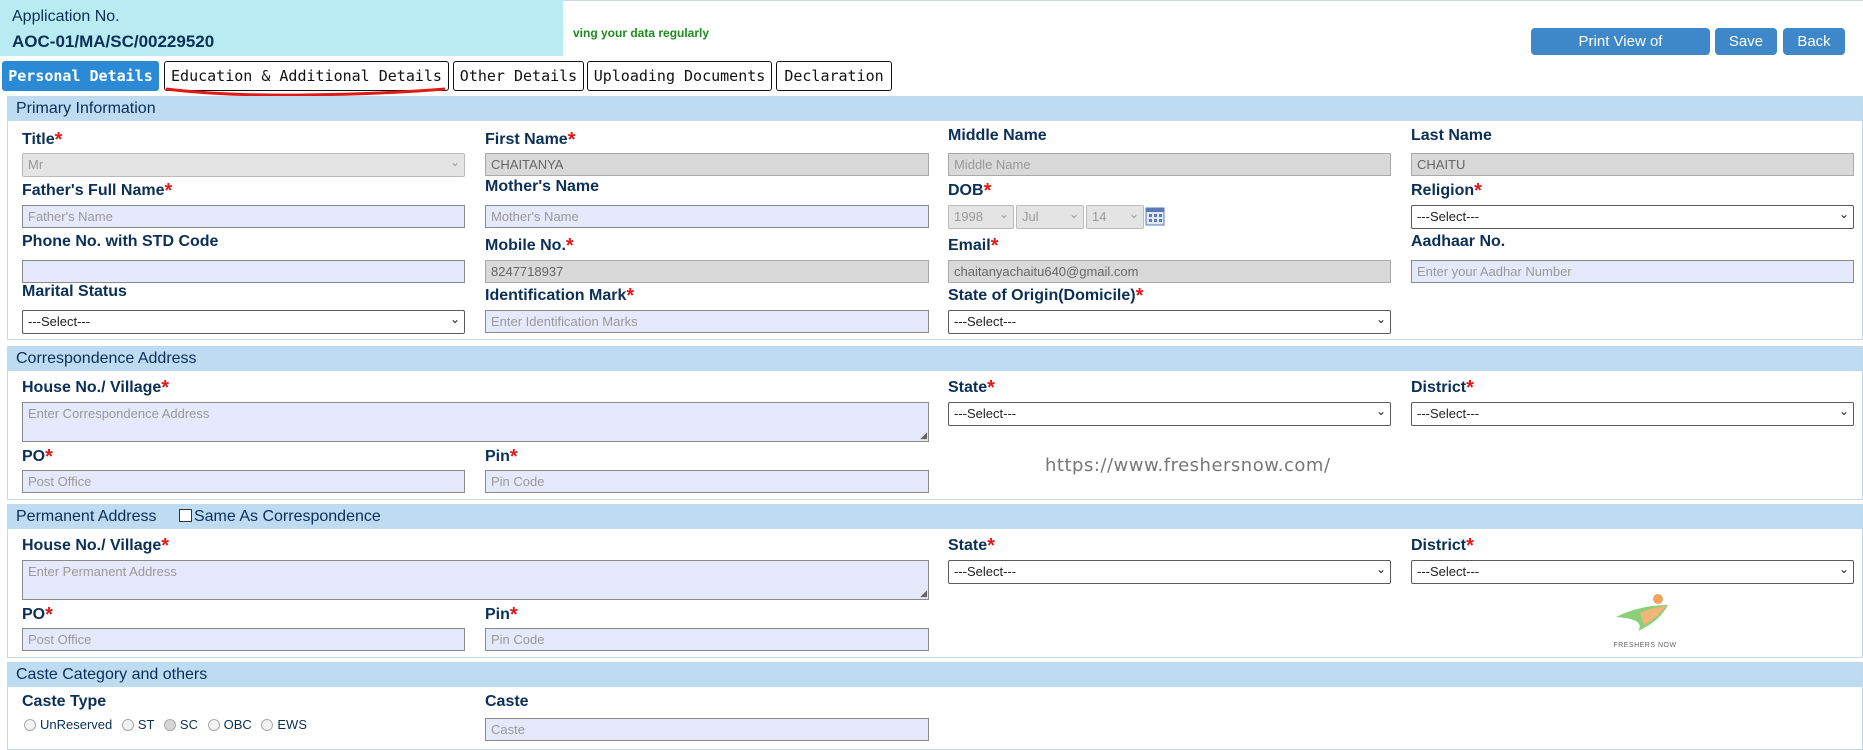 This screenshot has height=750, width=1863. Describe the element at coordinates (185, 516) in the screenshot. I see `same-as-correspondence-checkbox` at that location.